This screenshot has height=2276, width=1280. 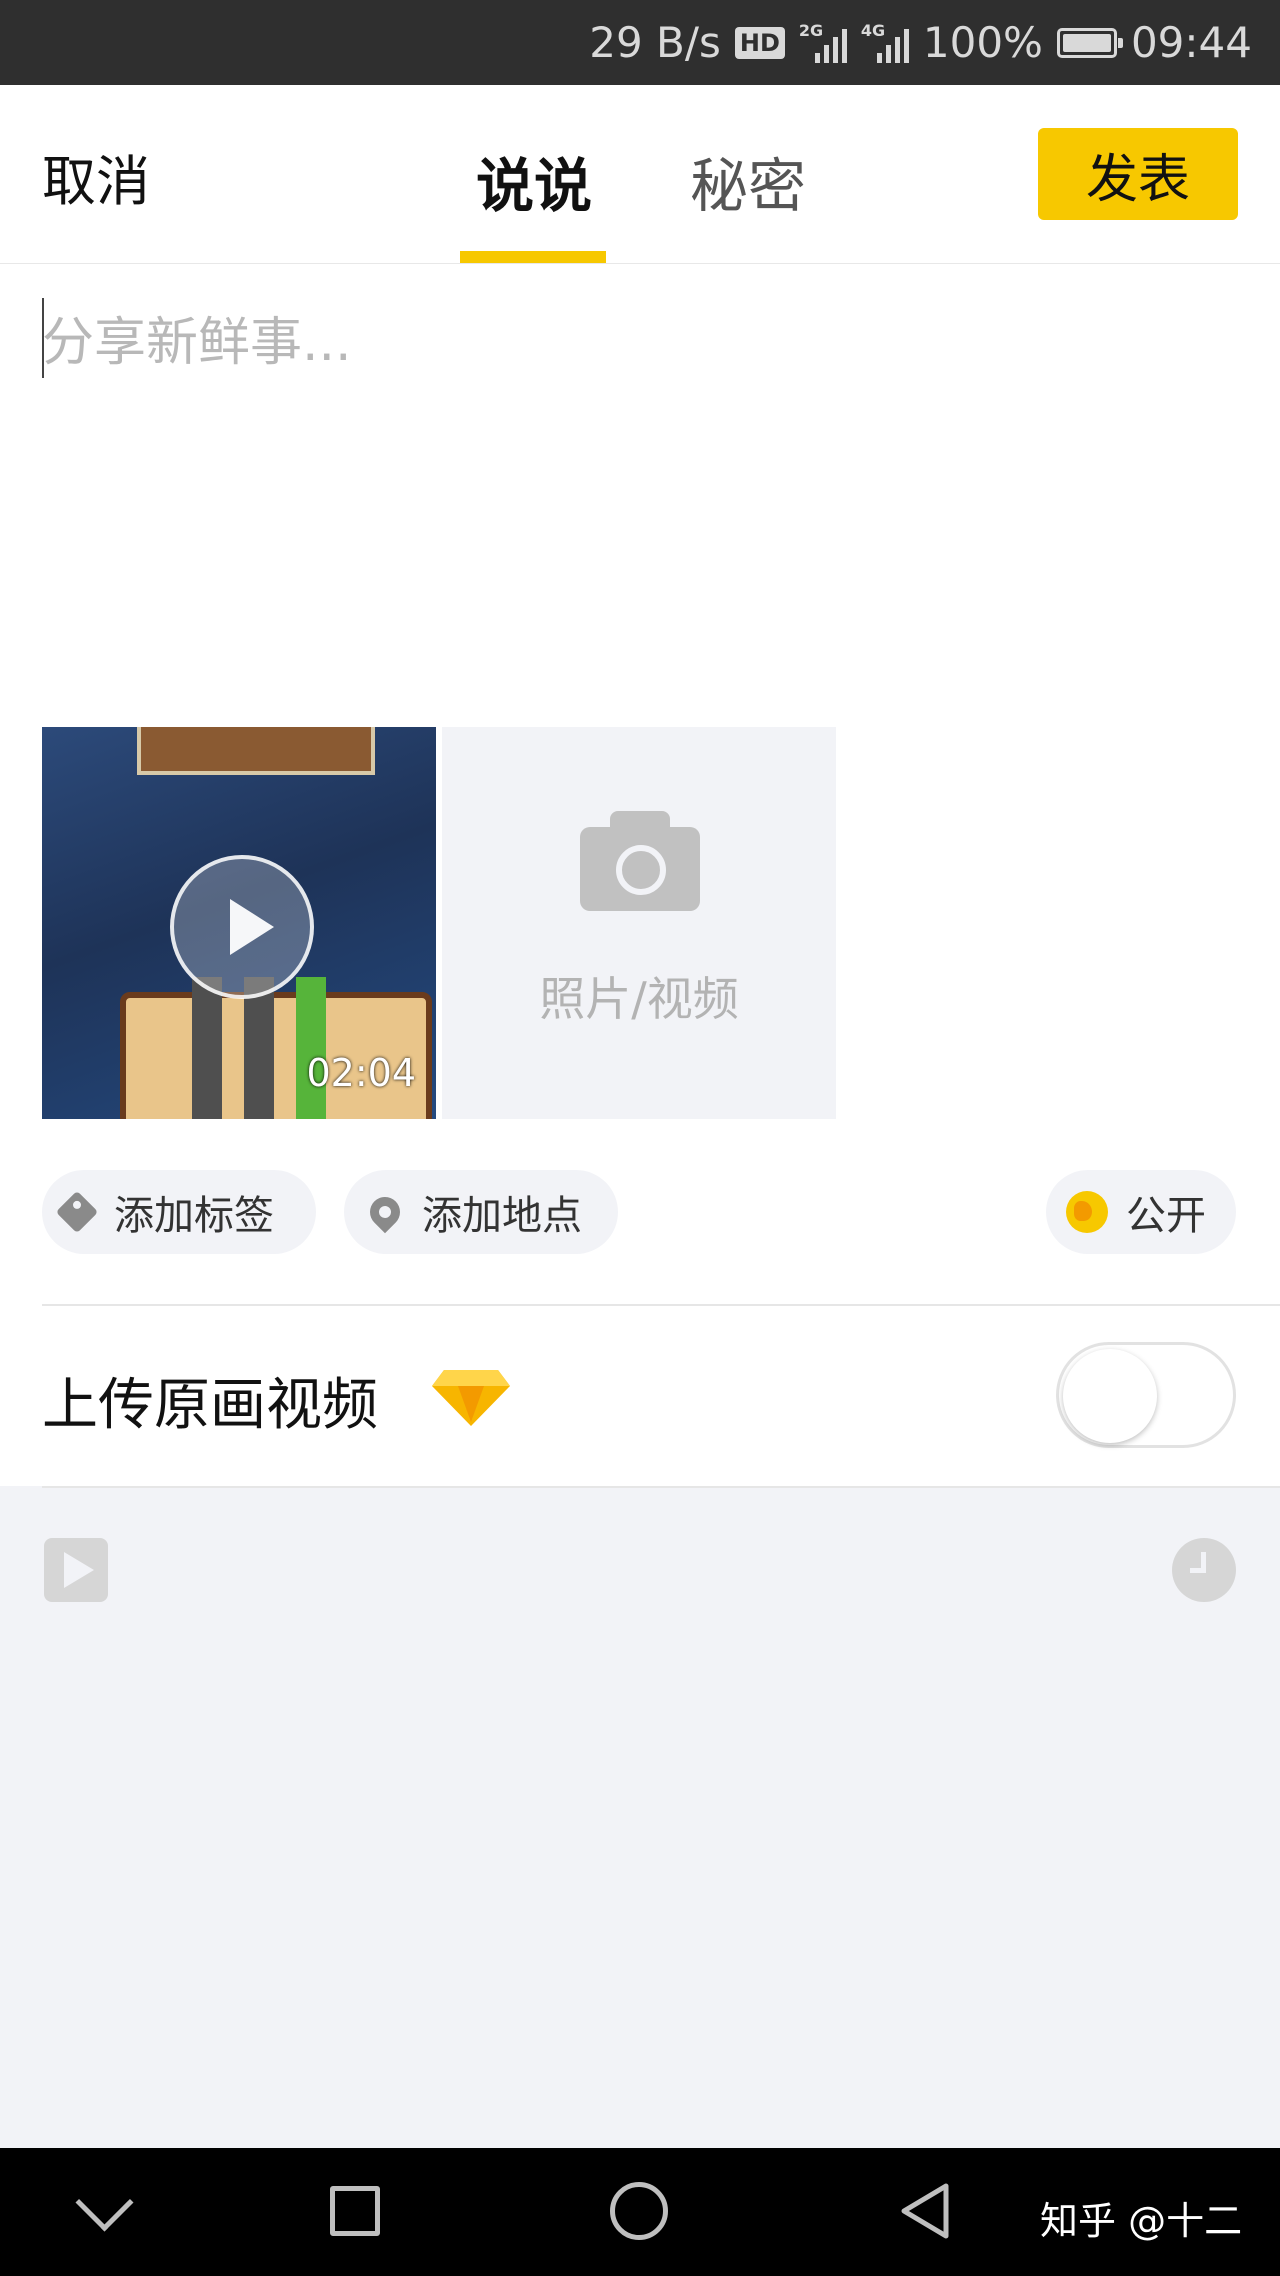 I want to click on thumbnail-frame-art, so click(x=256, y=751).